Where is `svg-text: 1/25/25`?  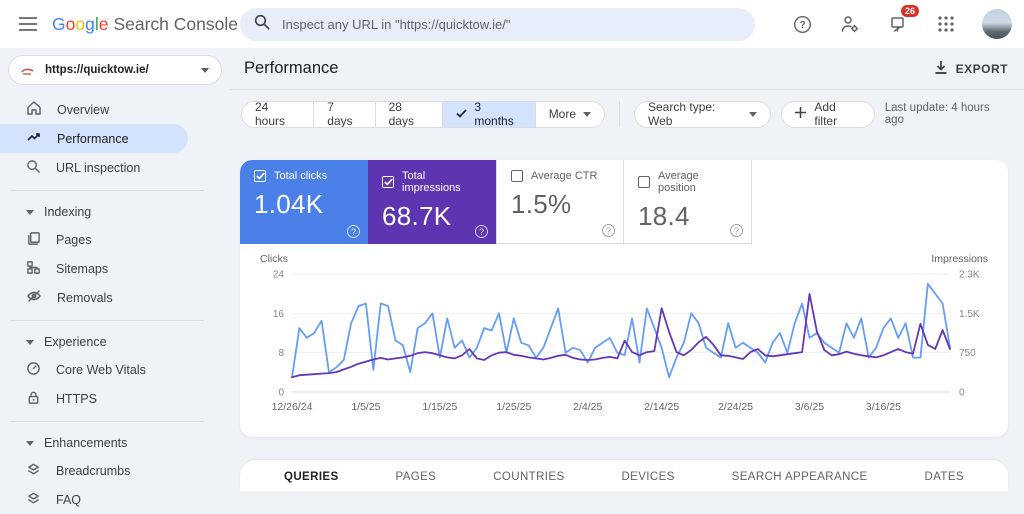
svg-text: 1/25/25 is located at coordinates (513, 407).